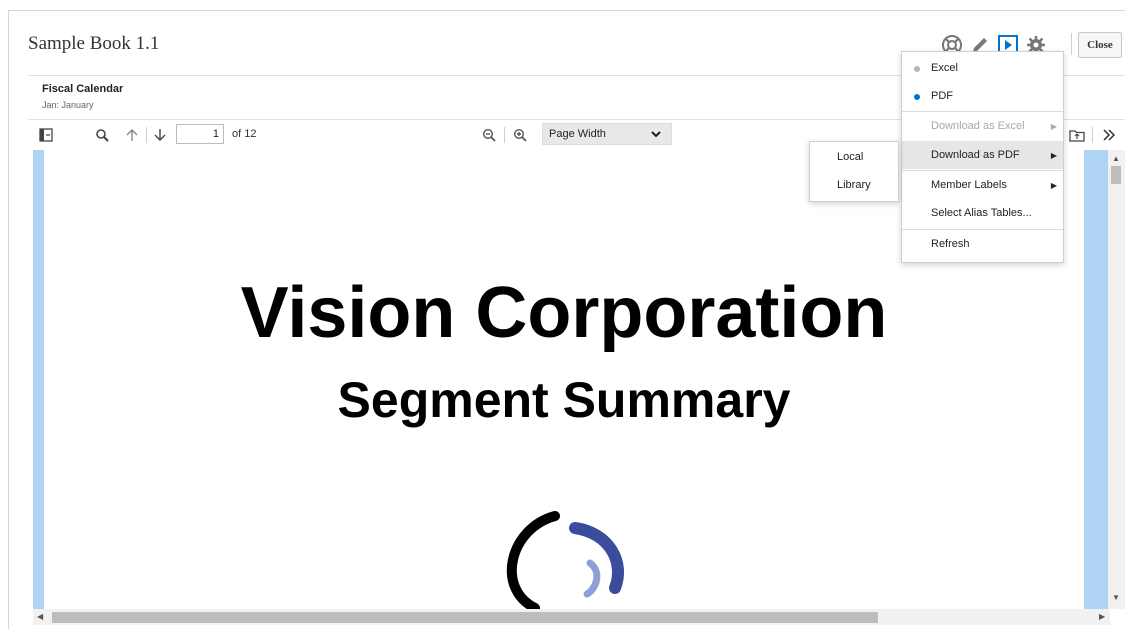  Describe the element at coordinates (982, 68) in the screenshot. I see `menu-item-excel: Excel` at that location.